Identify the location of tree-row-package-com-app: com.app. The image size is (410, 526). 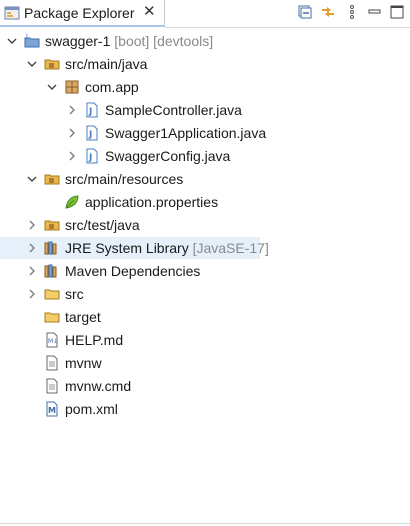
(205, 87).